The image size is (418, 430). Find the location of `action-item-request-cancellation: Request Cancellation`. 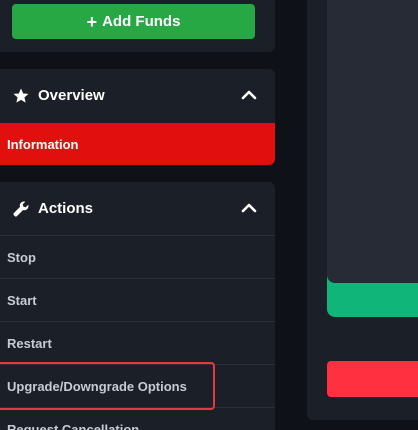

action-item-request-cancellation: Request Cancellation is located at coordinates (137, 418).